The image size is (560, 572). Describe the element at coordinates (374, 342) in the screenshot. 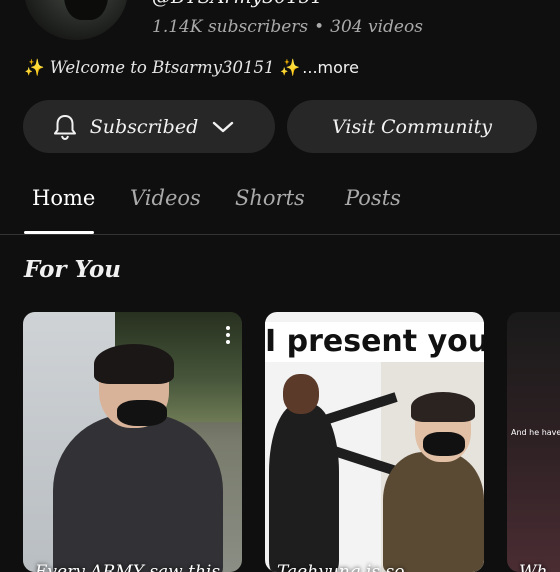

I see `thumbnail-overlay-text: I present you` at that location.